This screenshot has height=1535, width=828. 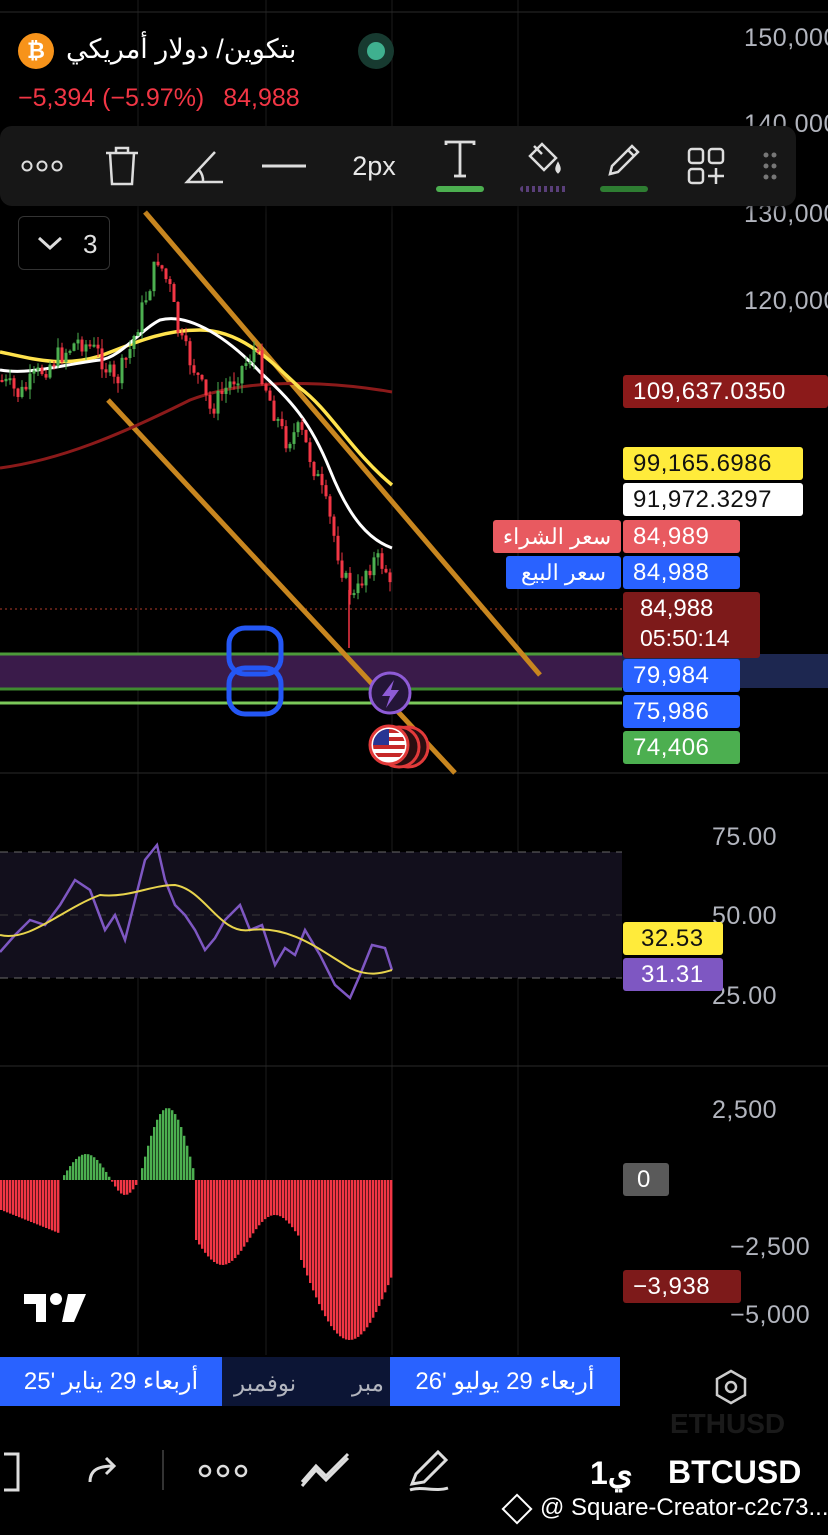 I want to click on price-change-row: −5,394 (−5.97%) 84,988, so click(x=159, y=98).